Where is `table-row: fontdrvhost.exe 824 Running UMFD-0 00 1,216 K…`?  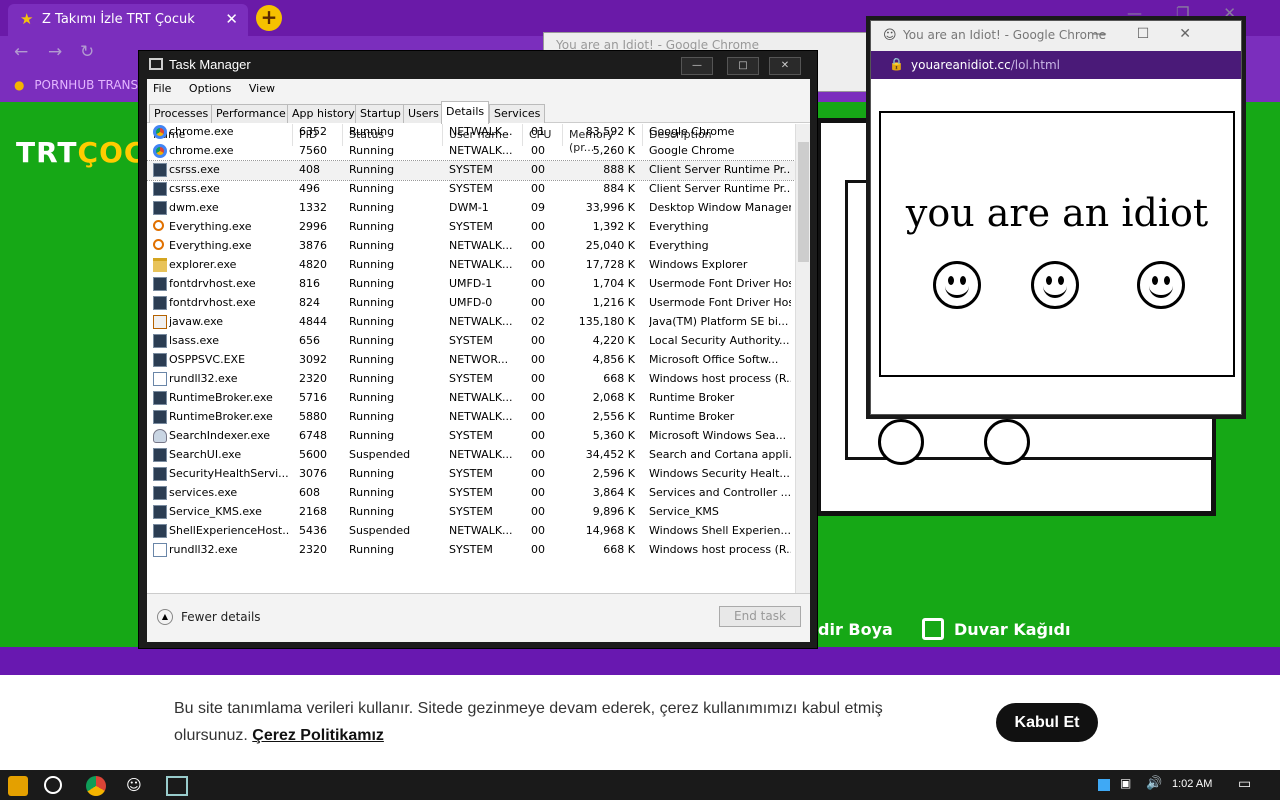
table-row: fontdrvhost.exe 824 Running UMFD-0 00 1,216 K… is located at coordinates (471, 303).